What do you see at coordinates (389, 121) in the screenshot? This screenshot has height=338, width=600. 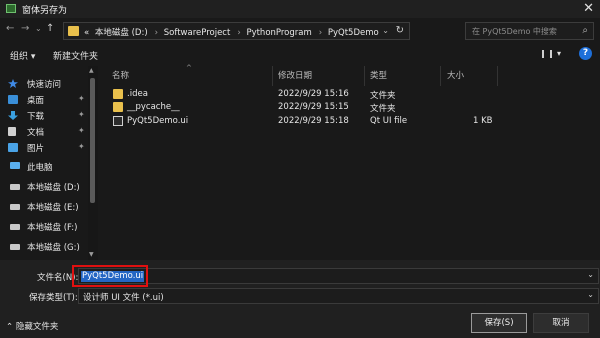 I see `file-type: Qt UI file` at bounding box center [389, 121].